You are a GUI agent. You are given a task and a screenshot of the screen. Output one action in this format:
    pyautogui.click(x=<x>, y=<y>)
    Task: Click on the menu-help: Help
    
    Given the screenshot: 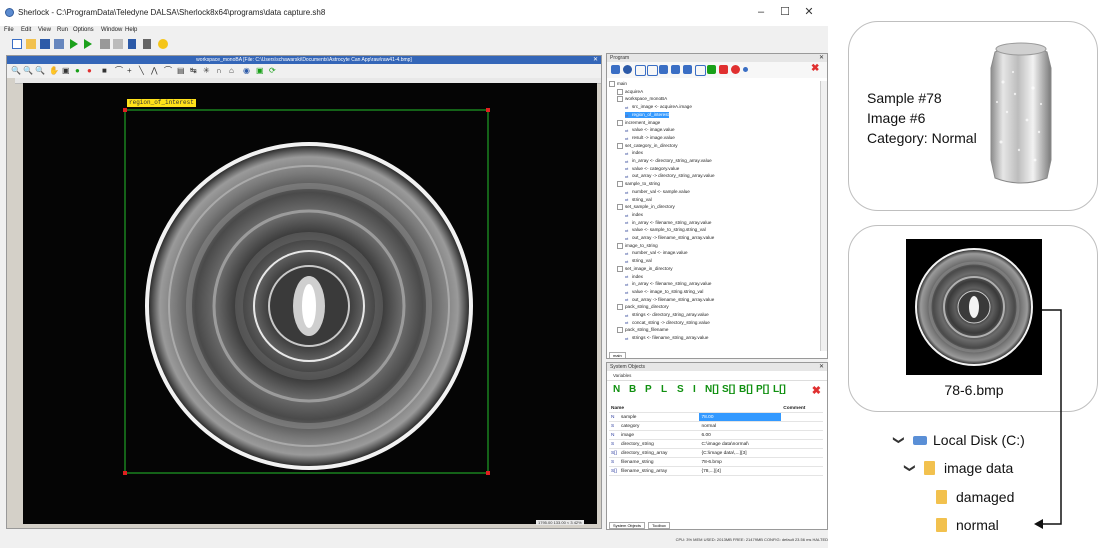 What is the action you would take?
    pyautogui.click(x=131, y=30)
    